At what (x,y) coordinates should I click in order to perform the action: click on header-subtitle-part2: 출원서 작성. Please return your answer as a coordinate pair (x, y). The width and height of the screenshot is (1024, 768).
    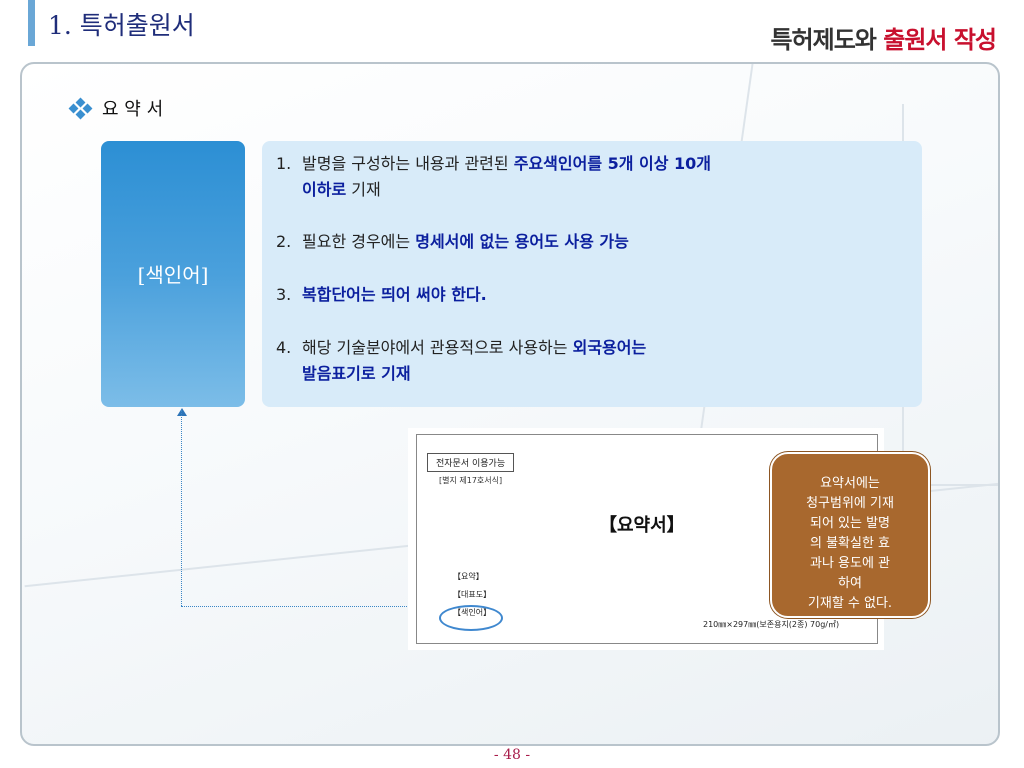
    Looking at the image, I should click on (940, 40).